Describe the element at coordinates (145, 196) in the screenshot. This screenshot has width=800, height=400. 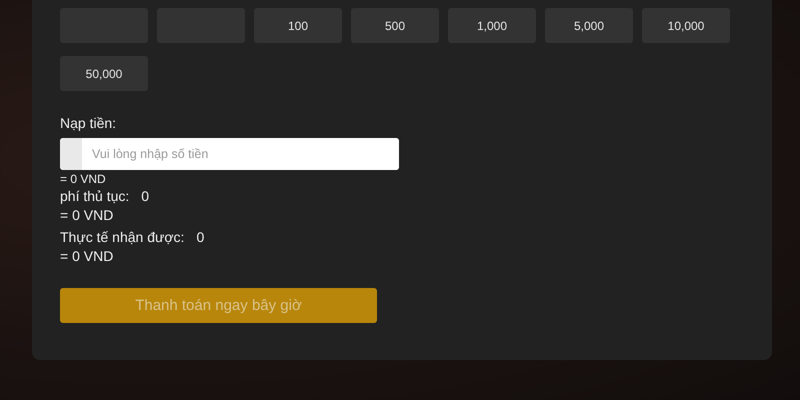
I see `fee-value: 0` at that location.